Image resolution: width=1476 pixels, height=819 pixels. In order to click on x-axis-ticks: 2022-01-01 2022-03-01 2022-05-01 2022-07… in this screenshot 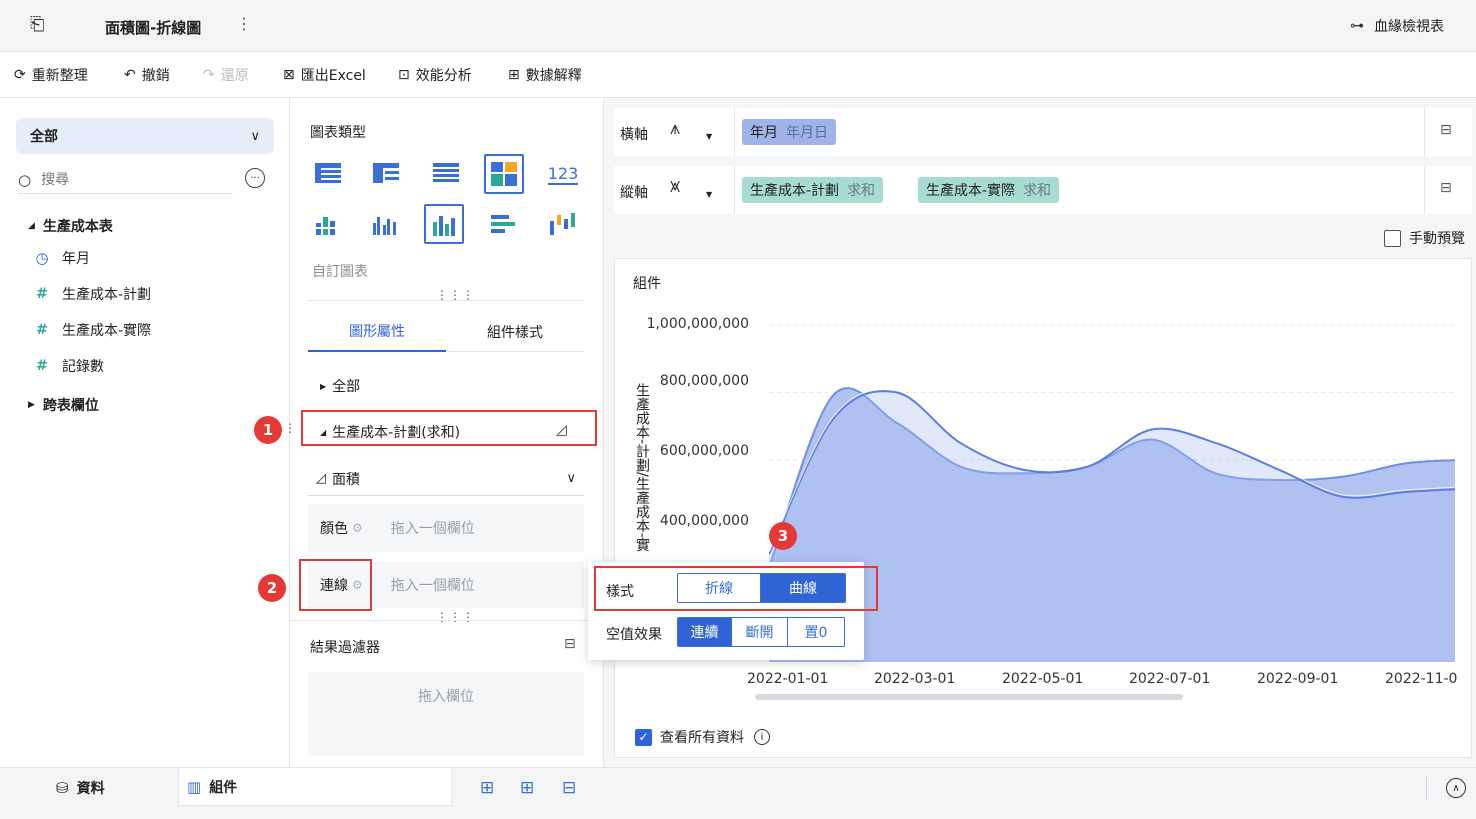, I will do `click(1043, 681)`.